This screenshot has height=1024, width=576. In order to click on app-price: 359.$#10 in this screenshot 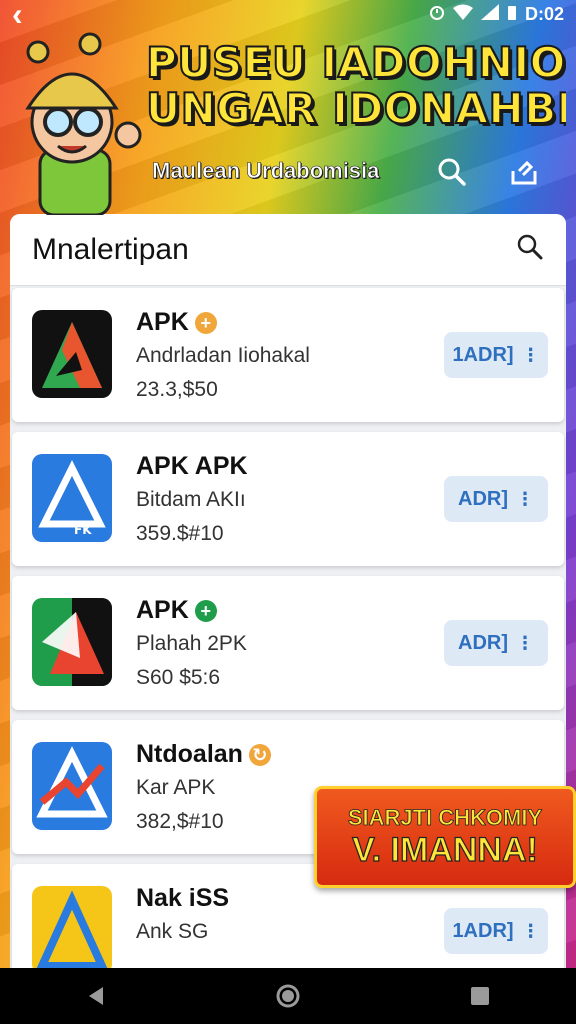, I will do `click(180, 533)`.